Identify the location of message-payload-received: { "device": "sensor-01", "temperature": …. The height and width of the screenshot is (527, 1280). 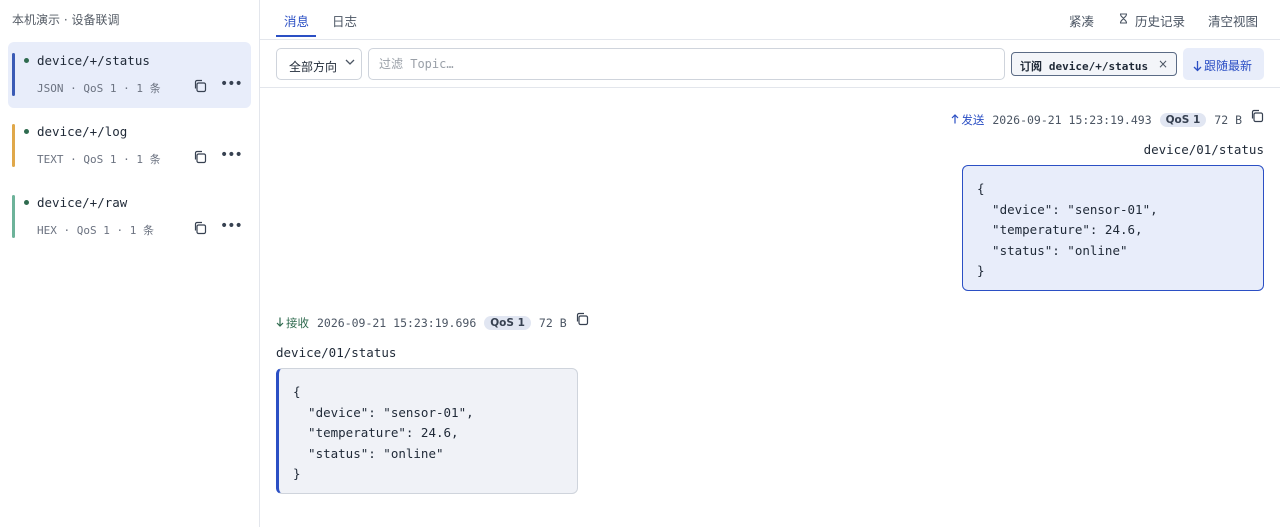
(427, 431).